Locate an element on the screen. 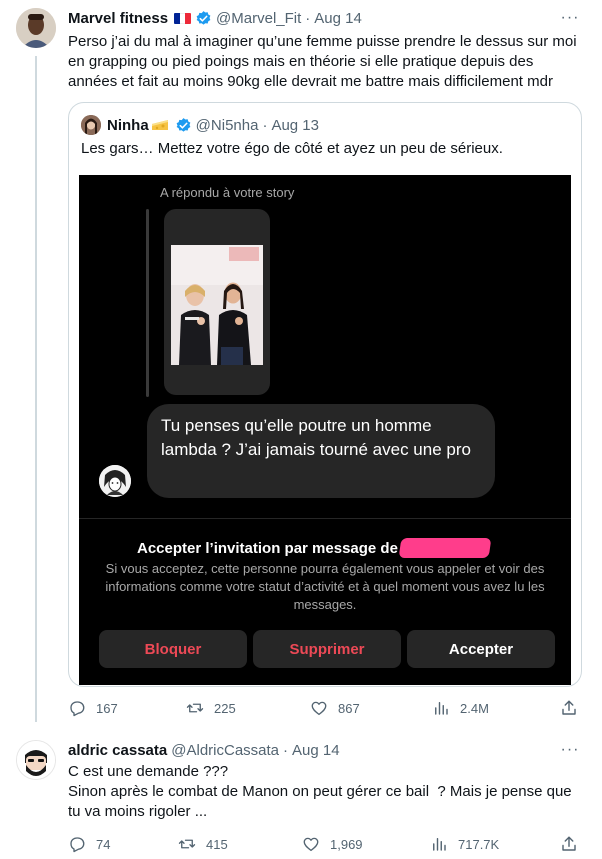  sender-avatar is located at coordinates (115, 481).